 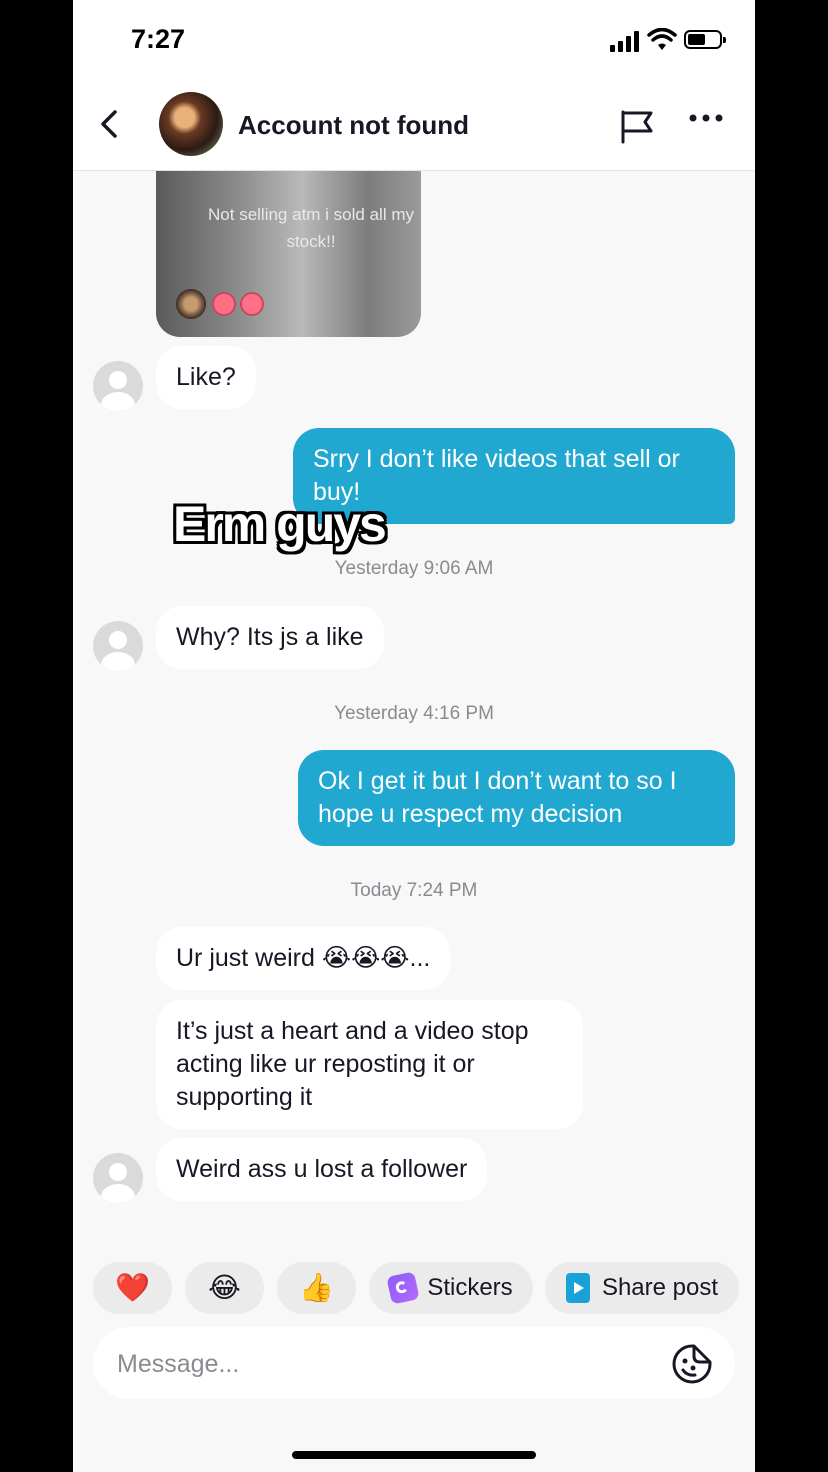 I want to click on back-arrow-icon, so click(x=110, y=124).